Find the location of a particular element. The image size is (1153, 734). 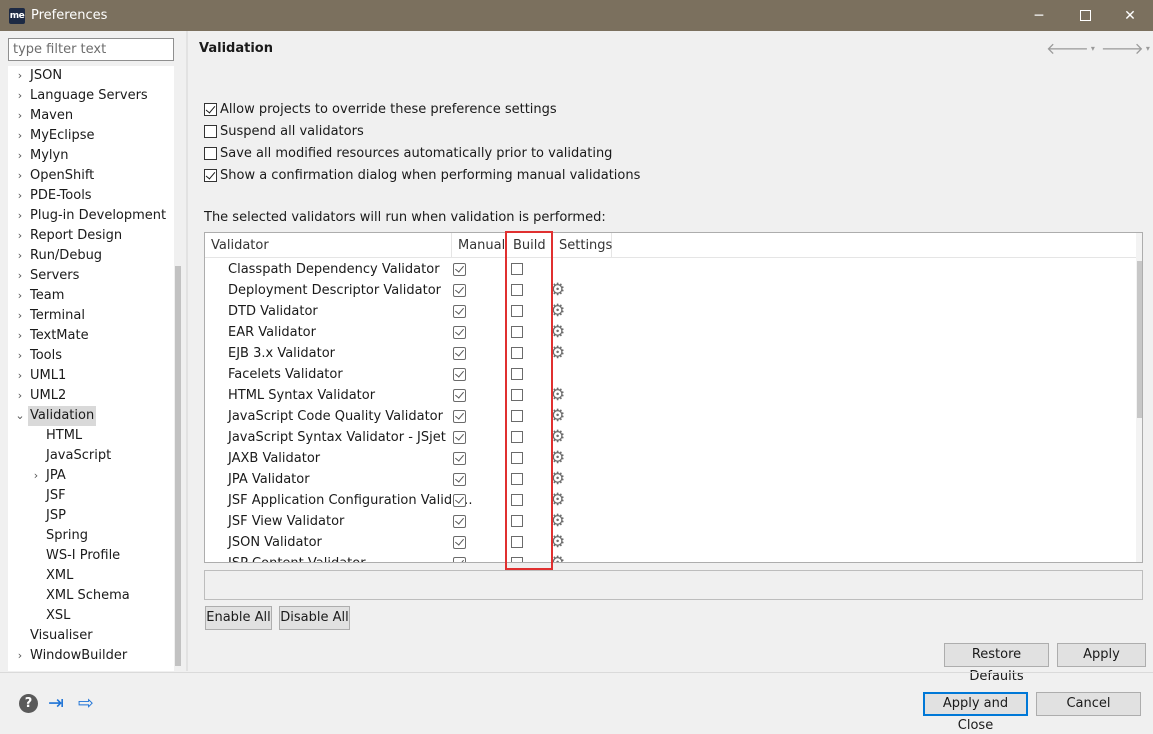

table-row: Deployment Descriptor Validator ⚙ is located at coordinates (670, 290).